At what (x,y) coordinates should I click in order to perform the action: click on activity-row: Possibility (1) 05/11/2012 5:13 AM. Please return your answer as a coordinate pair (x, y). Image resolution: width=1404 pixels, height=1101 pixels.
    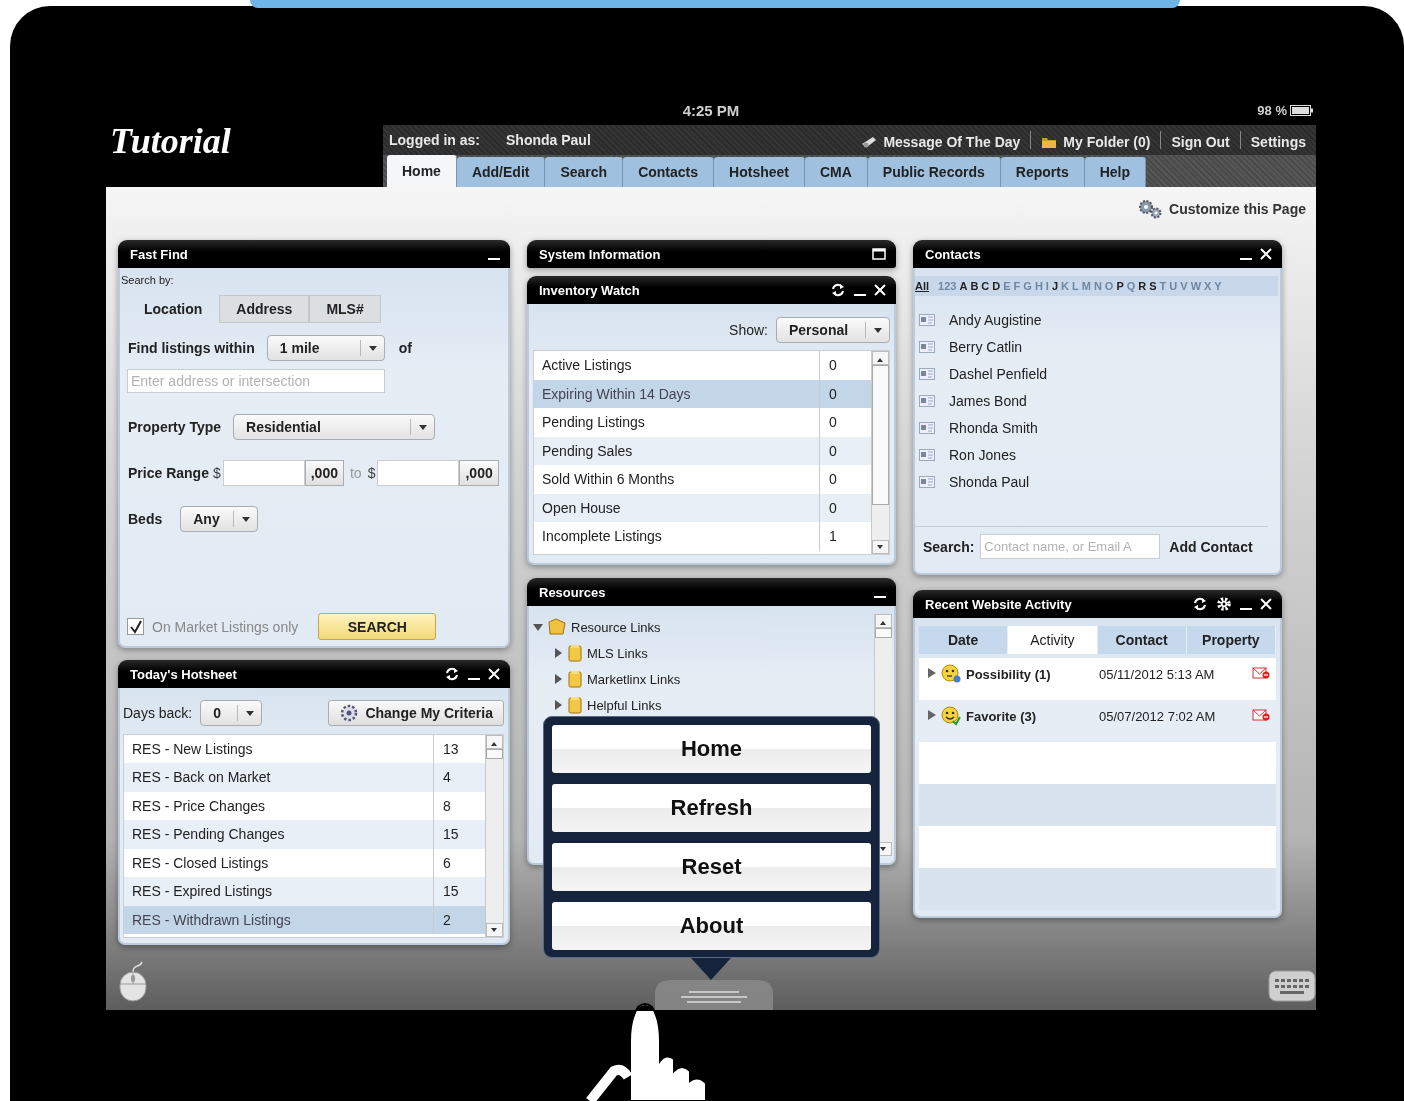
    Looking at the image, I should click on (1097, 679).